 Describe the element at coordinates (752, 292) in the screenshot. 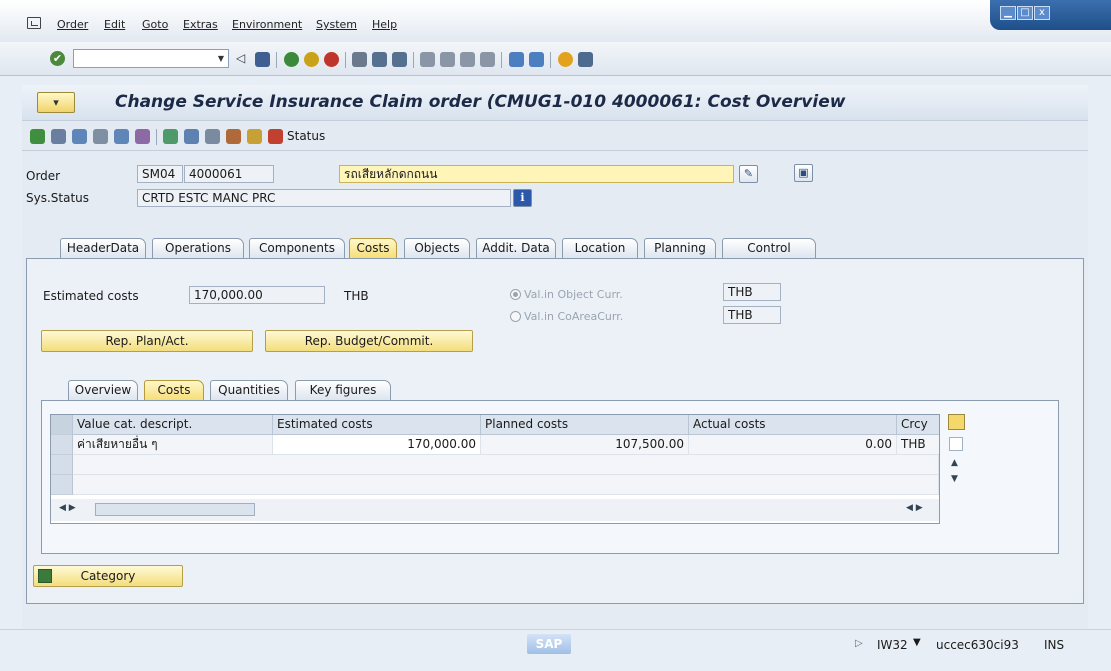

I see `val-object-curr-field: THB` at that location.